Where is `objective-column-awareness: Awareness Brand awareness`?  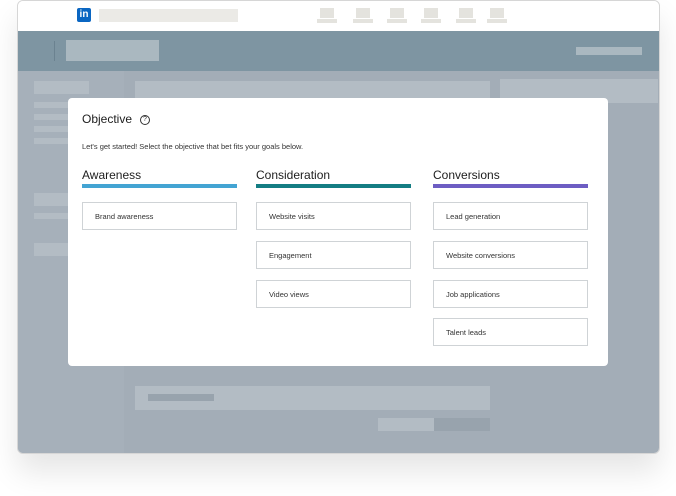 objective-column-awareness: Awareness Brand awareness is located at coordinates (159, 199).